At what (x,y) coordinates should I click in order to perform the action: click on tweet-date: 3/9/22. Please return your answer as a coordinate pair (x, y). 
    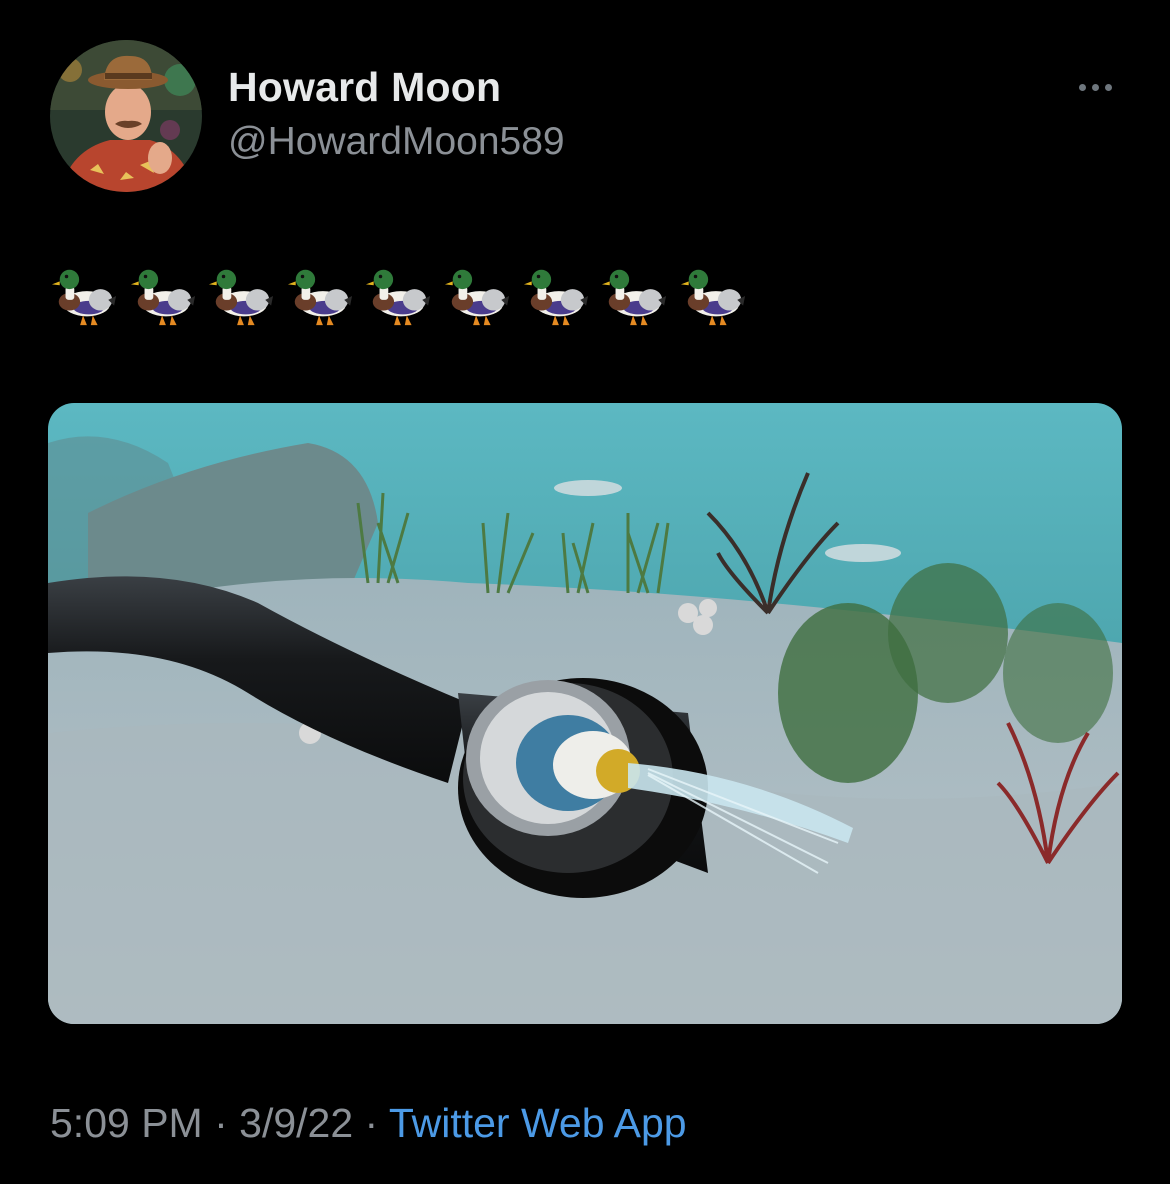
    Looking at the image, I should click on (296, 1123).